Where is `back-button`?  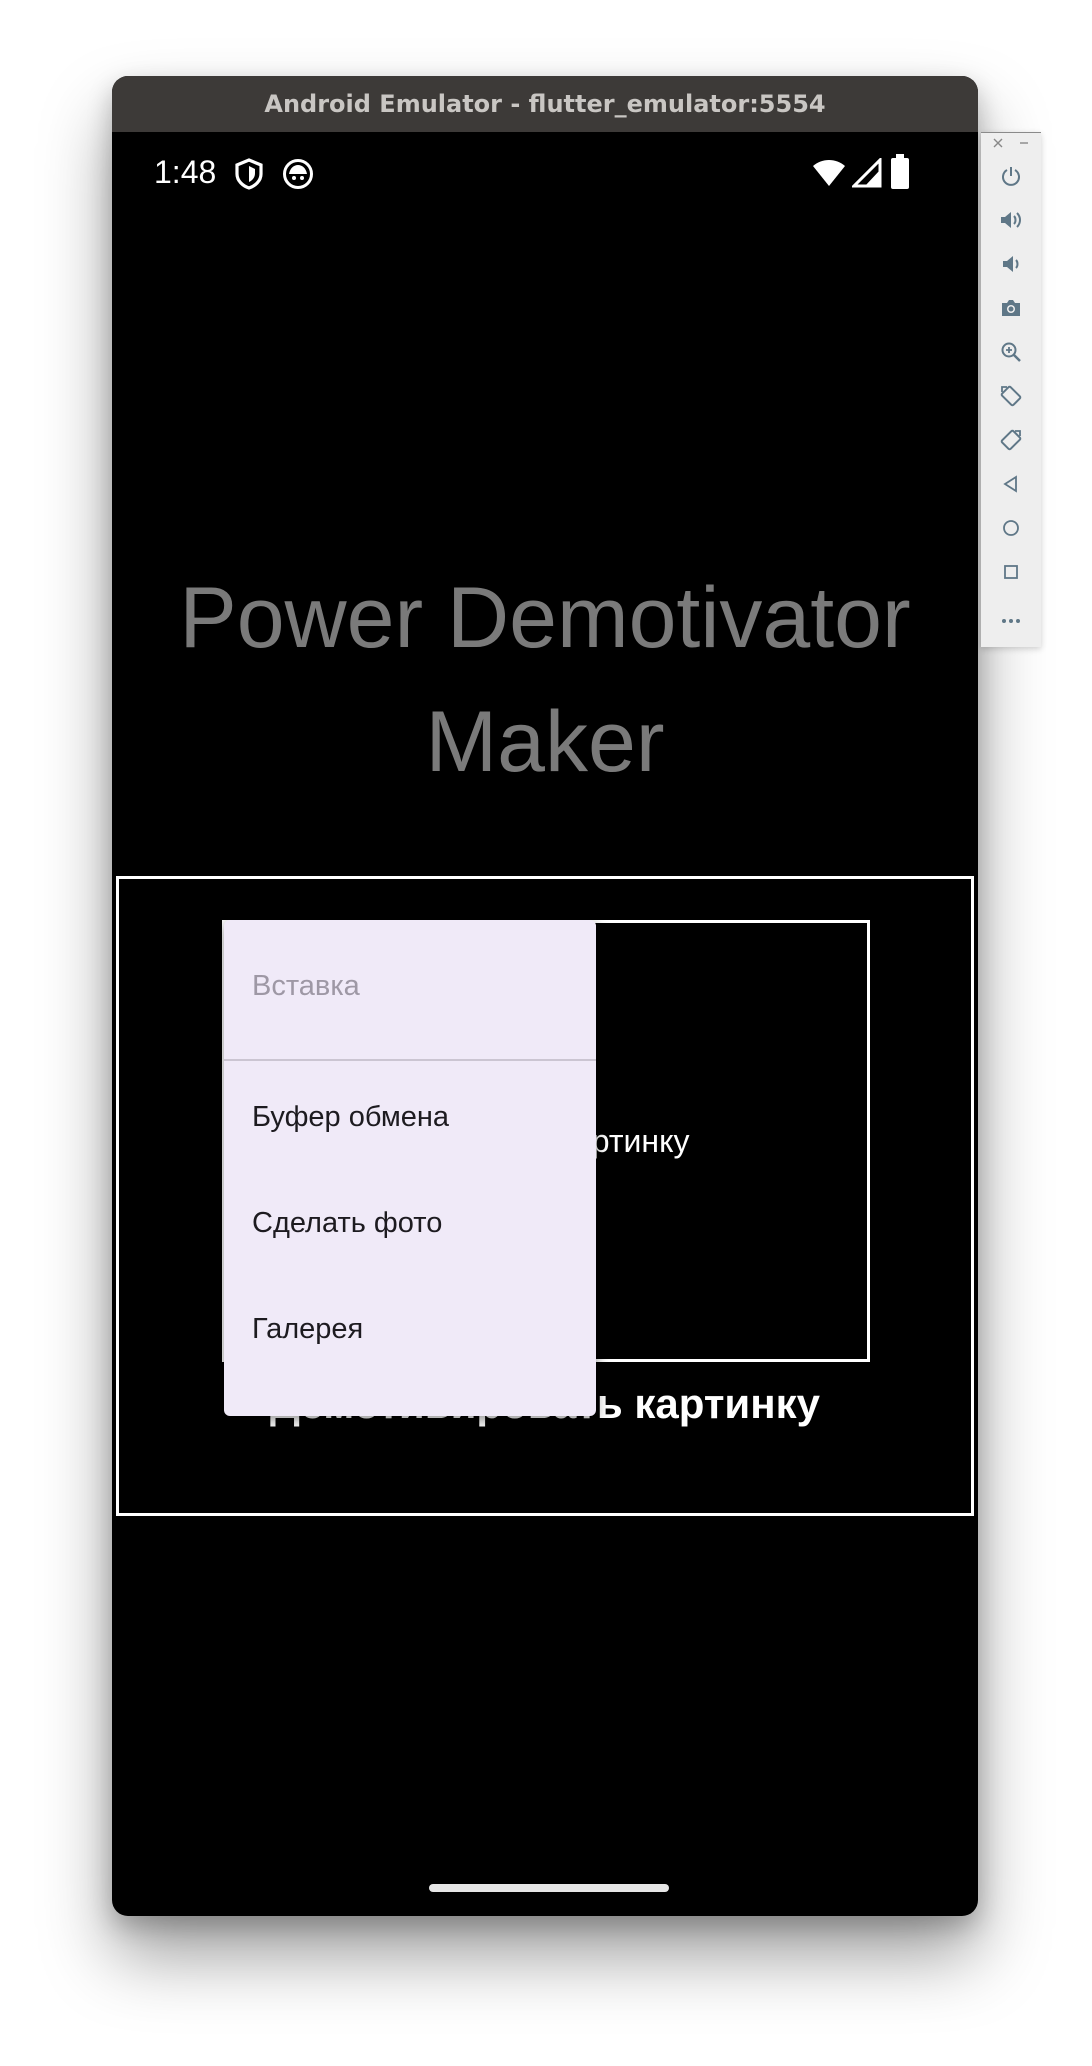
back-button is located at coordinates (1011, 486).